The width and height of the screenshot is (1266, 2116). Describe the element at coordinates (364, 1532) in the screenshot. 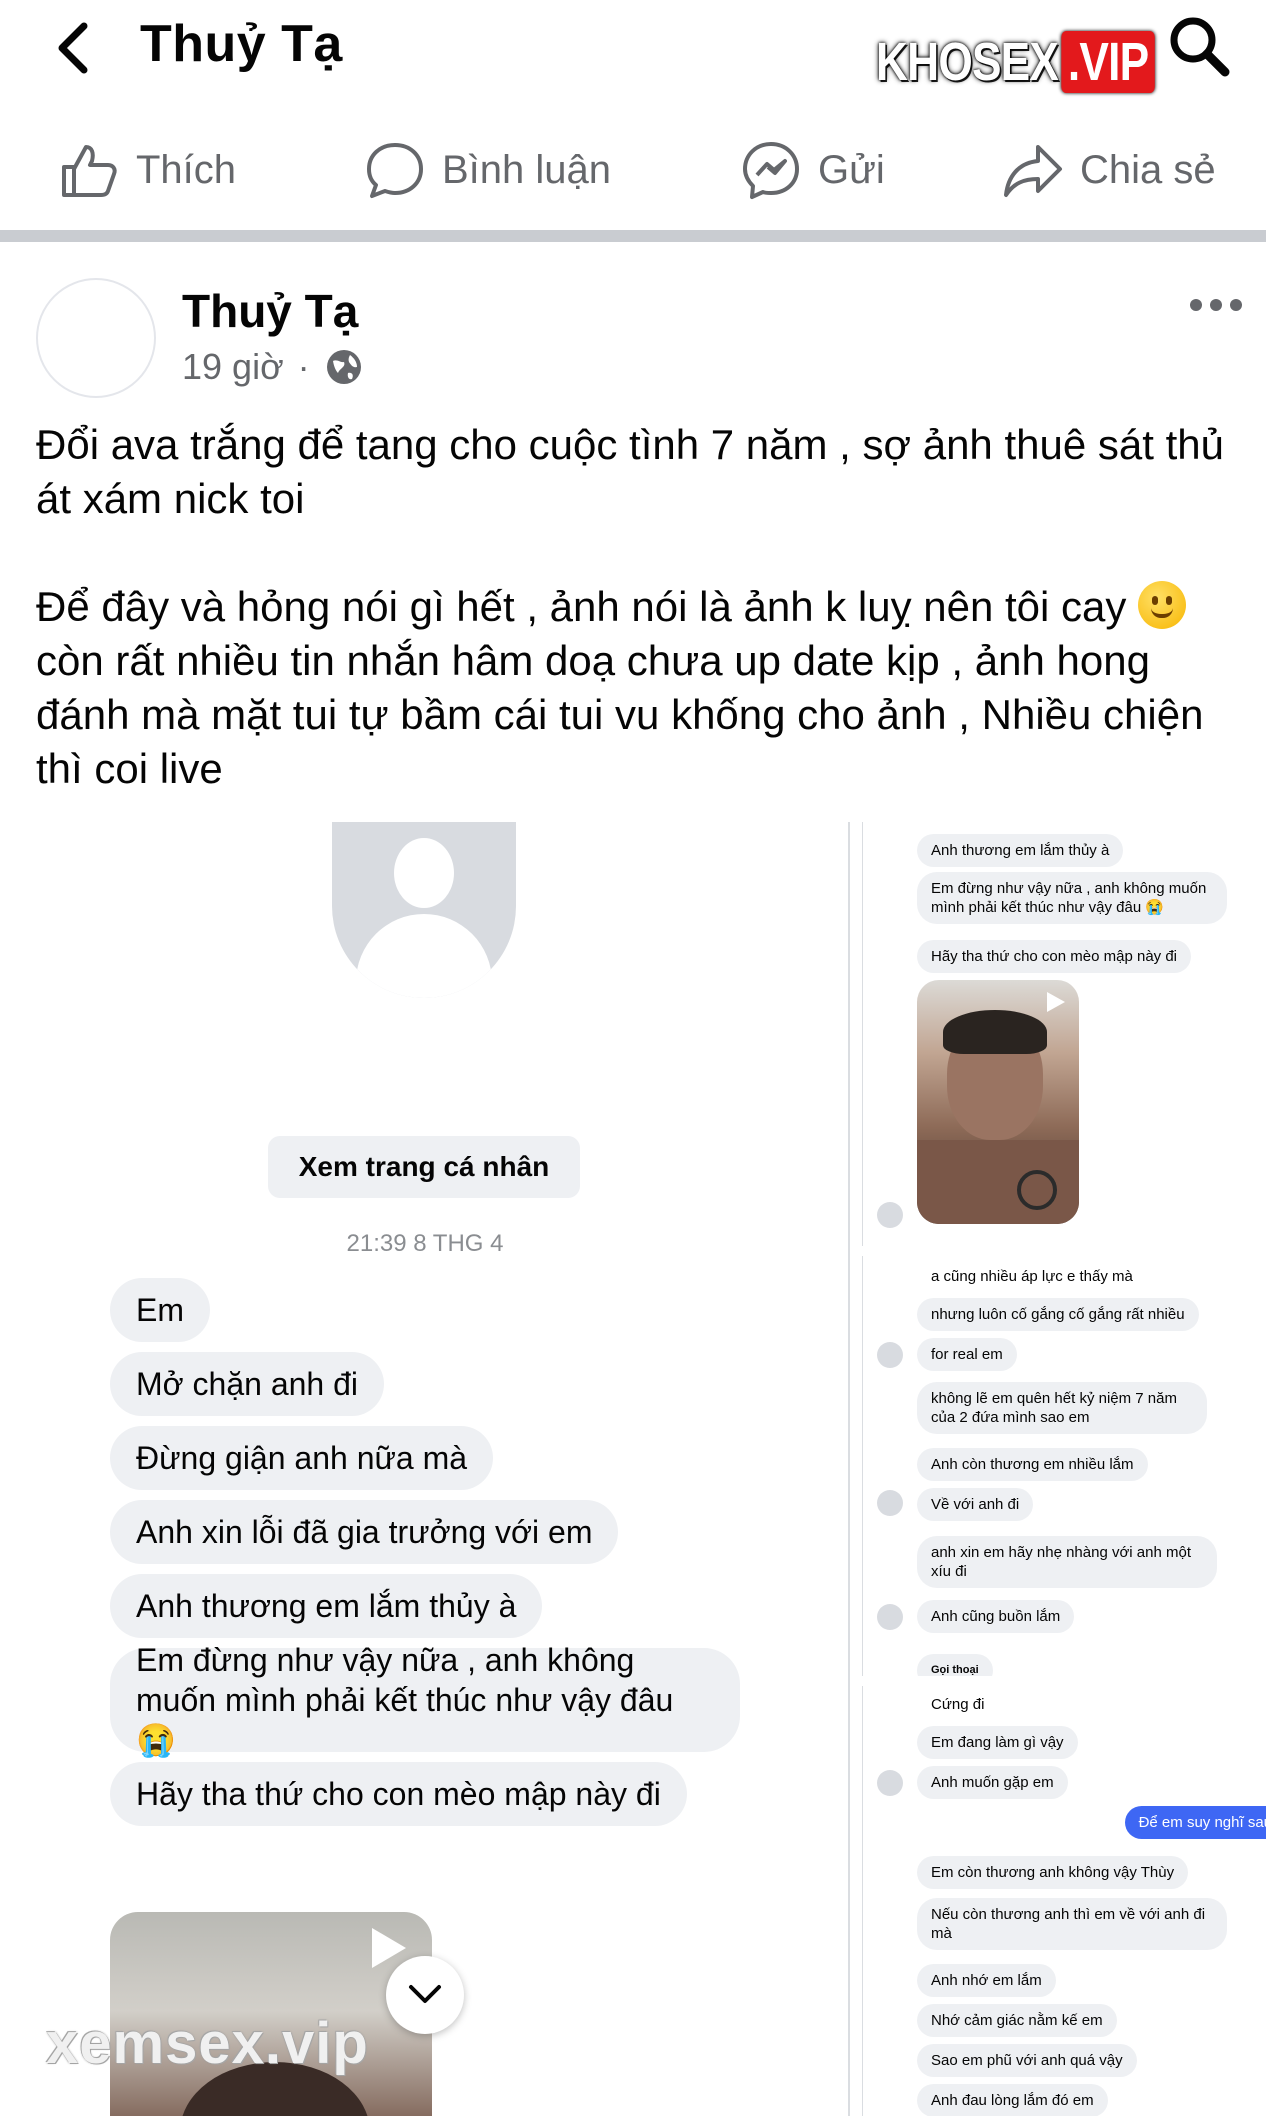

I see `message-bubble: Anh xin lỗi đã gia trưởng với em` at that location.